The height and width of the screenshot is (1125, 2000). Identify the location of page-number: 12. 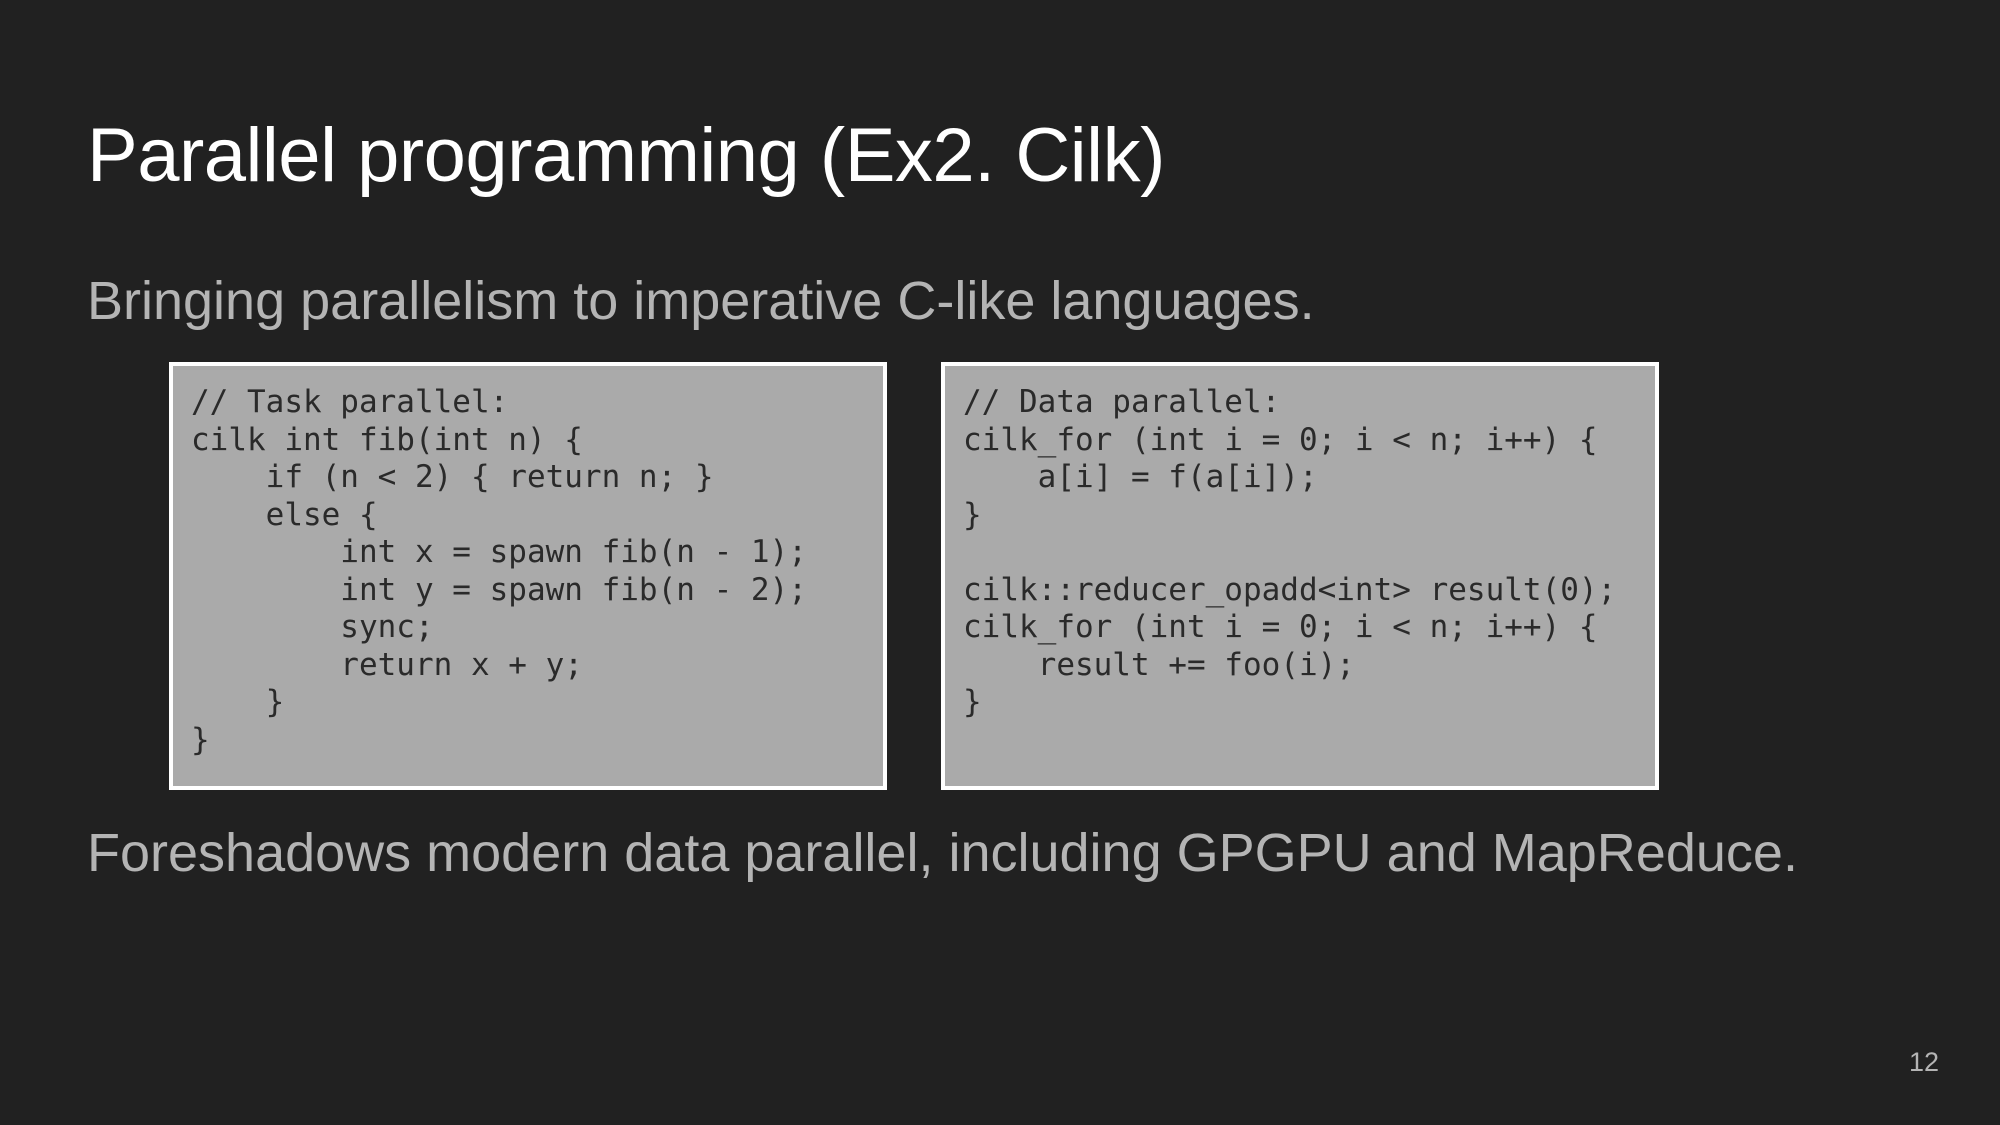
(1923, 1062).